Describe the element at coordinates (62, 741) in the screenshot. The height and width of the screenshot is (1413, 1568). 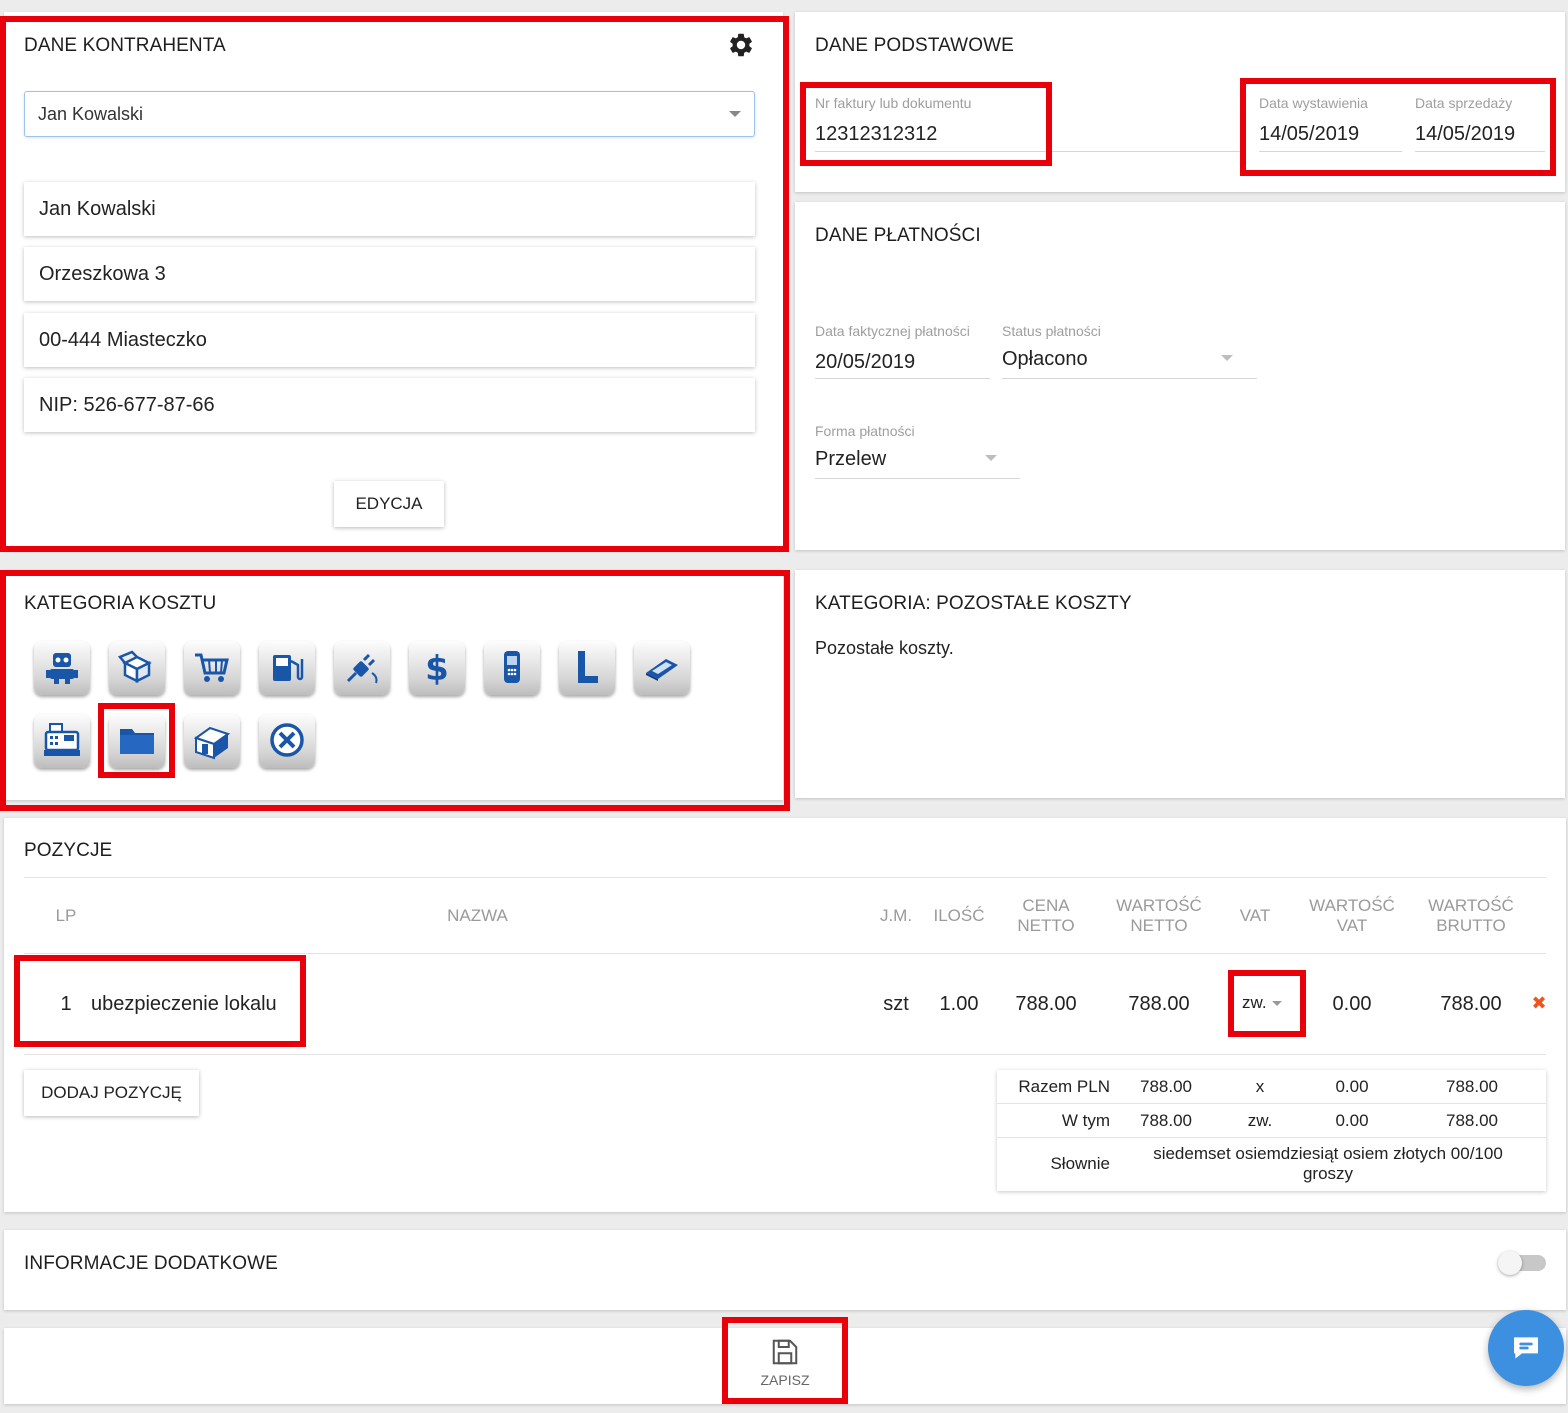
I see `cash-register-icon` at that location.